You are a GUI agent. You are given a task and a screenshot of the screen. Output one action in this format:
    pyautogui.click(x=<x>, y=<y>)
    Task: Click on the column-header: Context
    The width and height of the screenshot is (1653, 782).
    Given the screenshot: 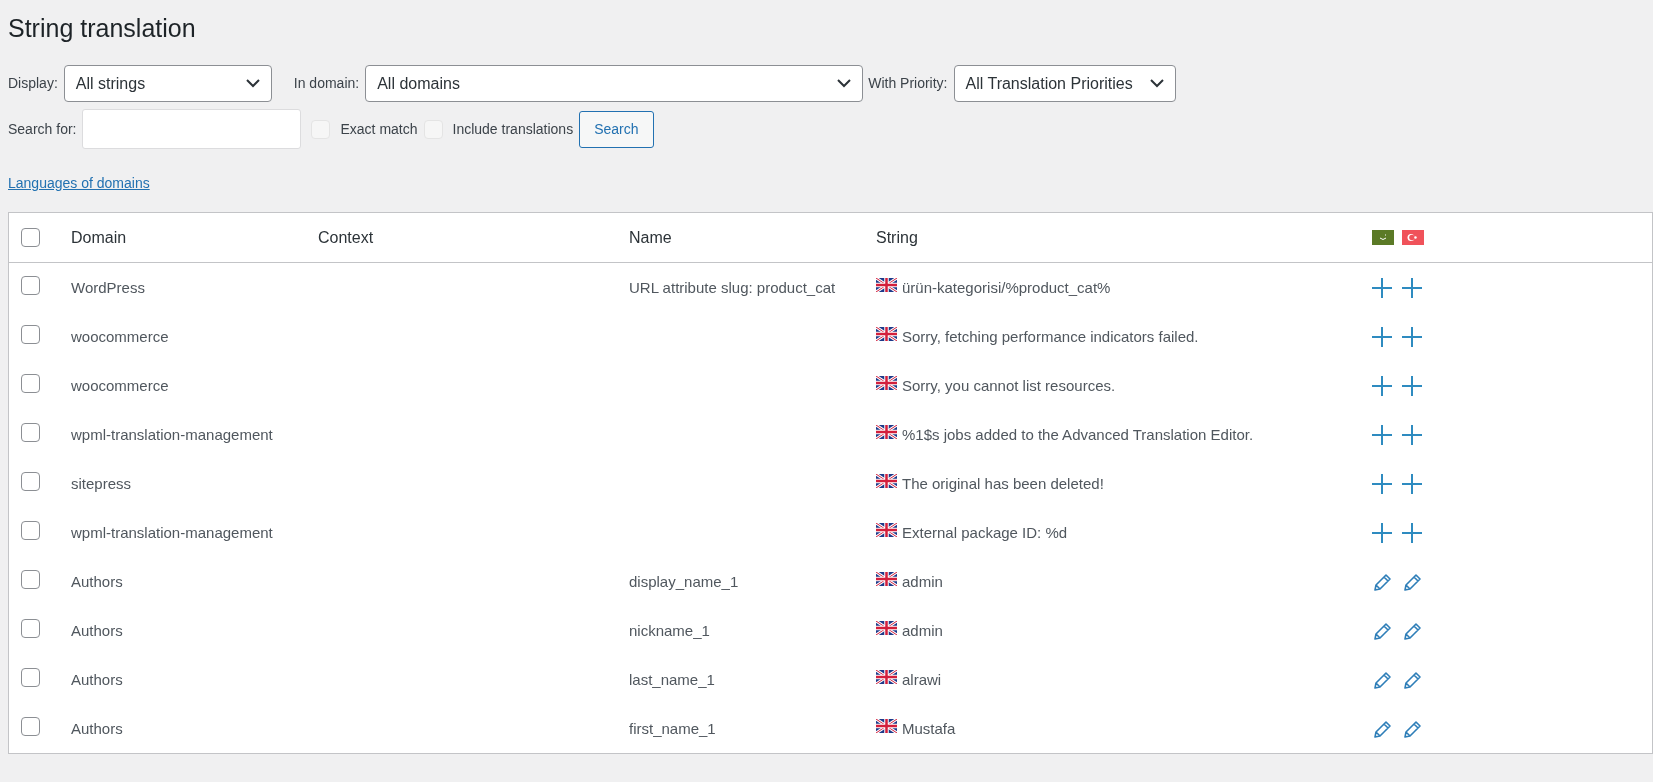 What is the action you would take?
    pyautogui.click(x=346, y=237)
    